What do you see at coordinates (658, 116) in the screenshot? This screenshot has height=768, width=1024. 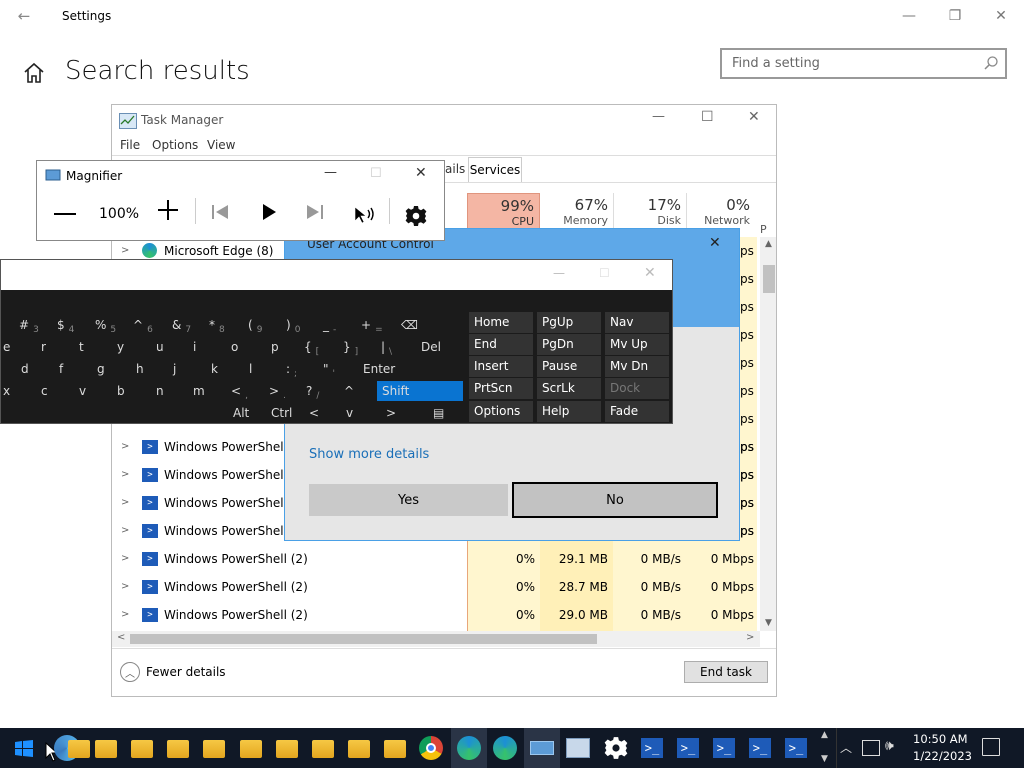 I see `tm-minimize-button: —` at bounding box center [658, 116].